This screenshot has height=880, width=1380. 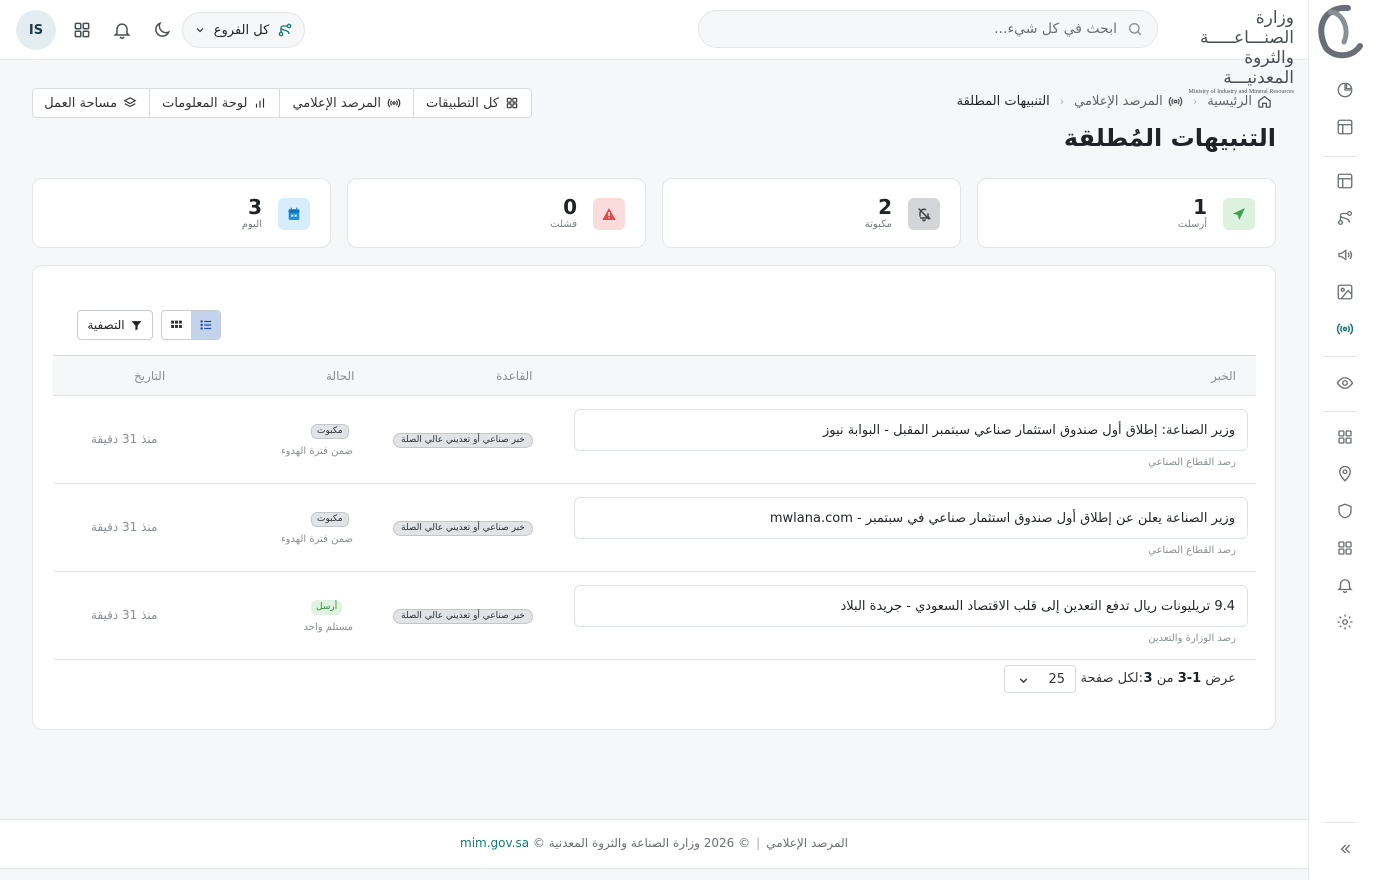 What do you see at coordinates (1345, 292) in the screenshot?
I see `sidebar-item-images` at bounding box center [1345, 292].